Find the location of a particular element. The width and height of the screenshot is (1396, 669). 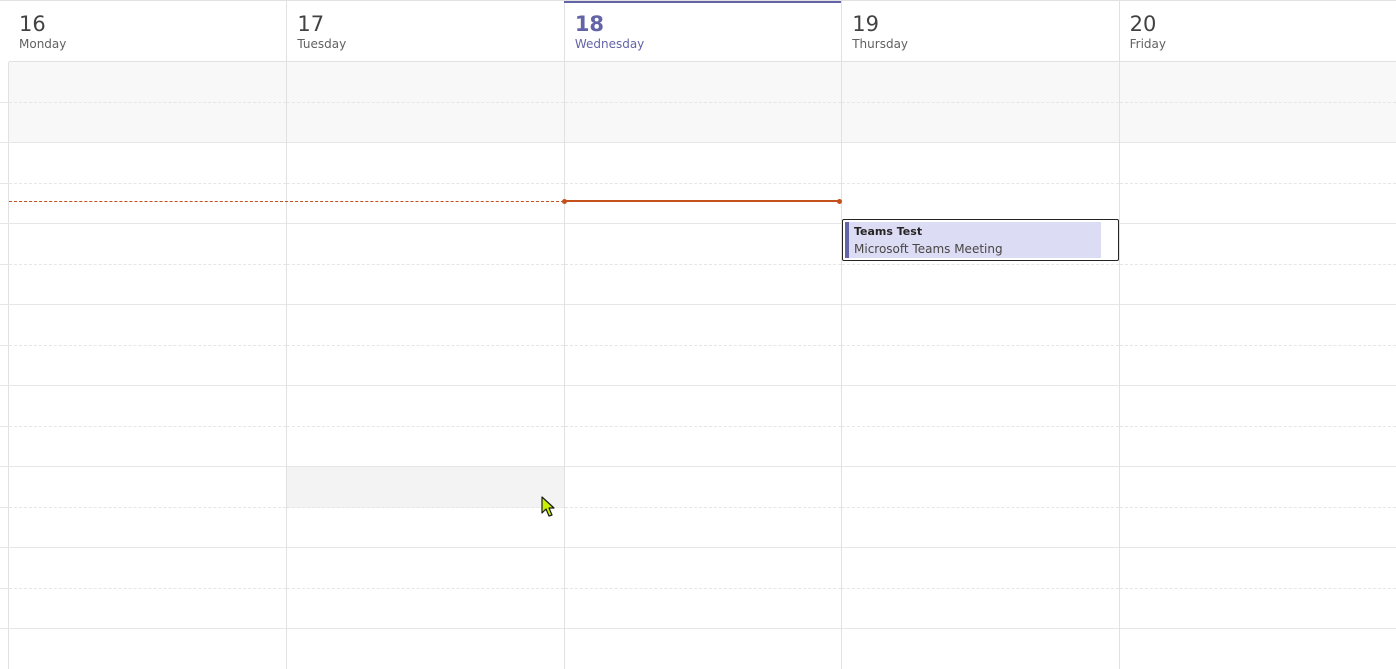

current-time-line-today is located at coordinates (702, 201).